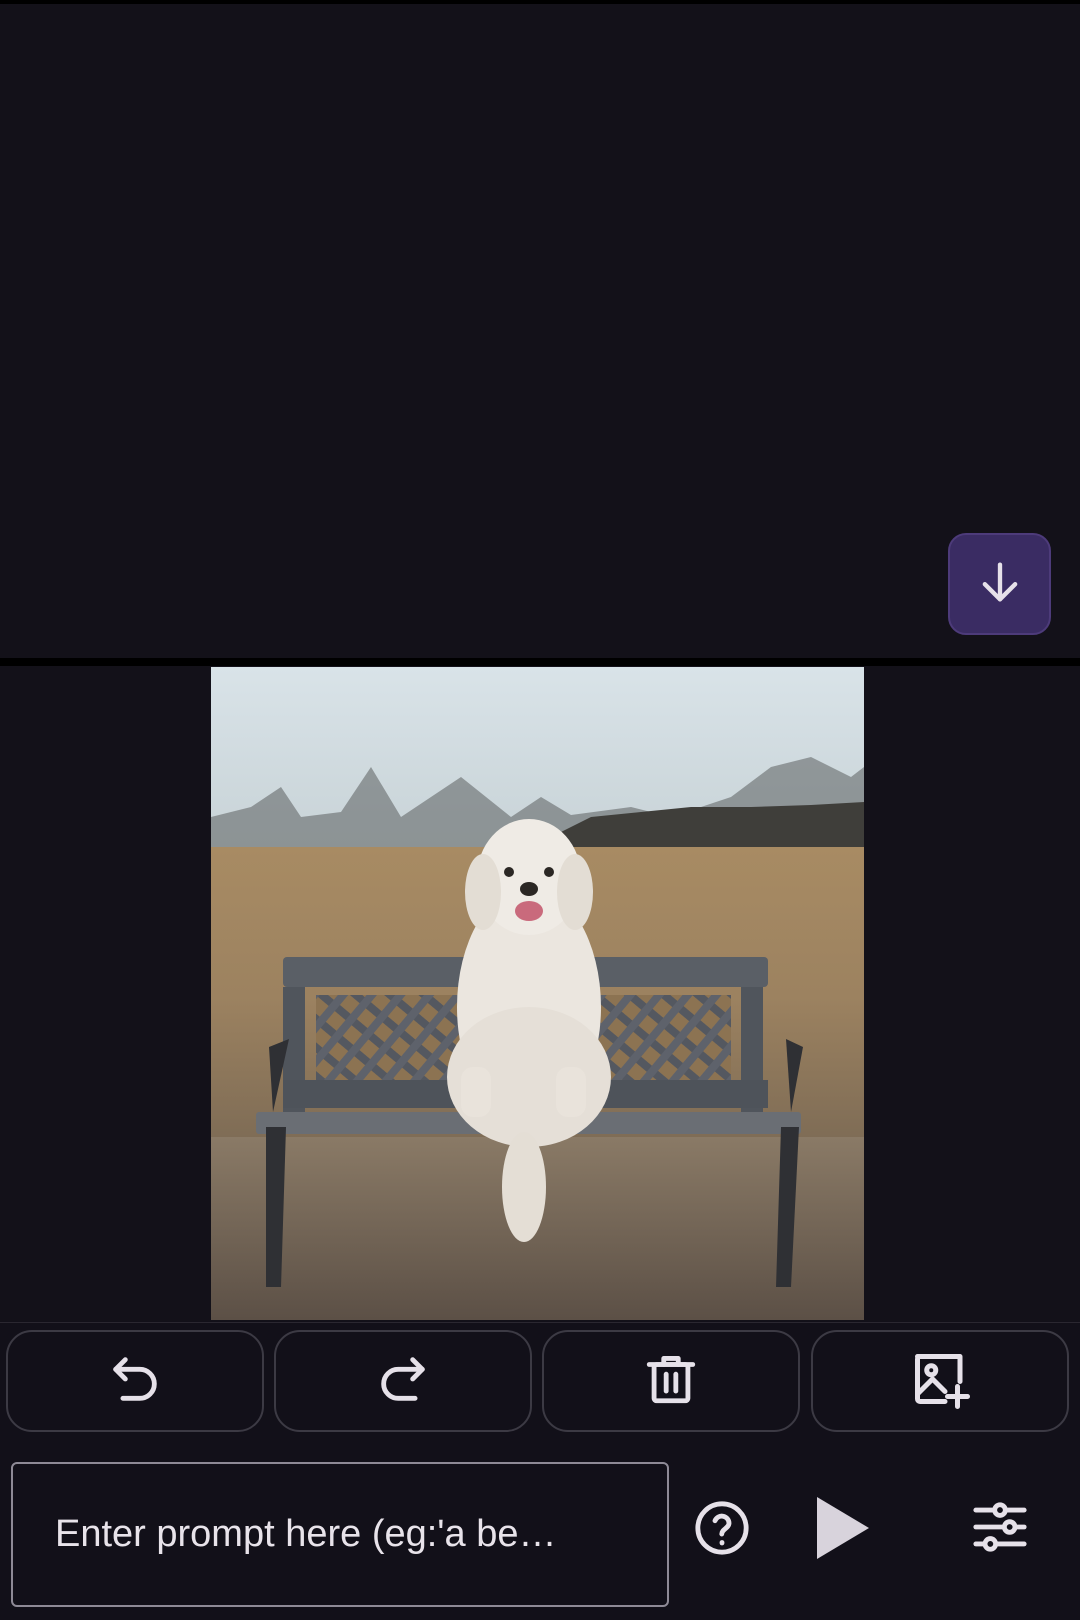  I want to click on play-icon, so click(842, 1530).